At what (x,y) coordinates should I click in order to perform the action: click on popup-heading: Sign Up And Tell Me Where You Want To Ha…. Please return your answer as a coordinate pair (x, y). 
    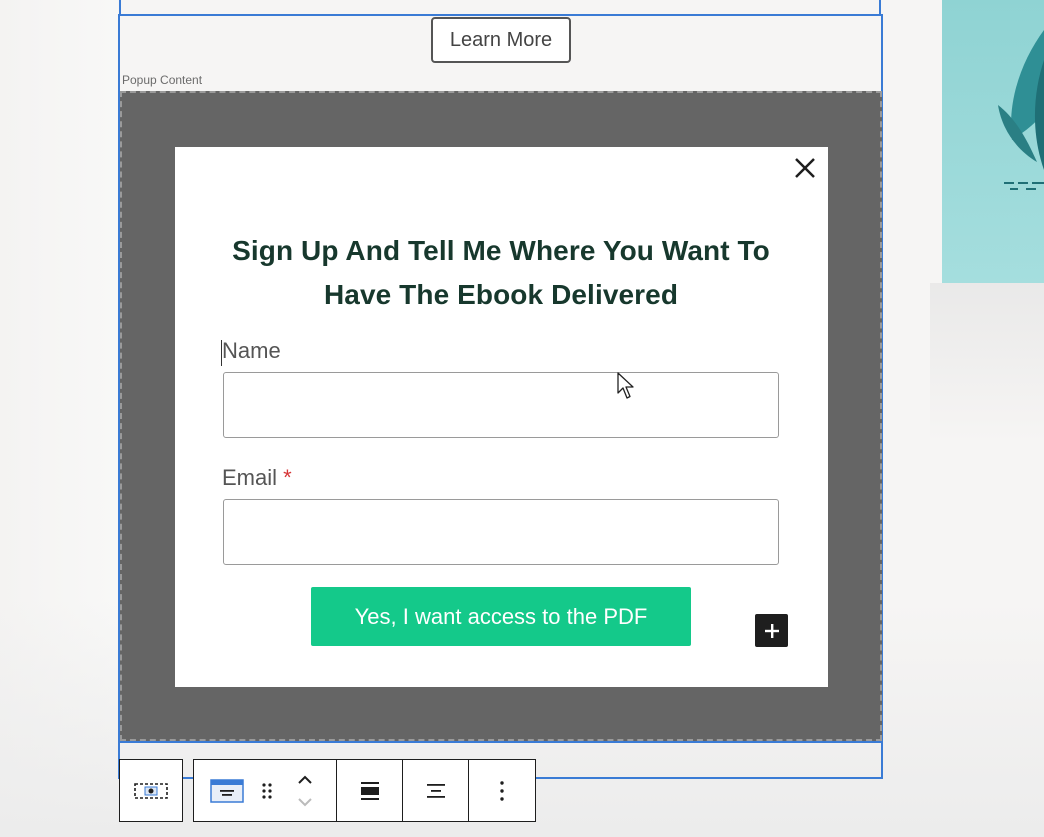
    Looking at the image, I should click on (501, 273).